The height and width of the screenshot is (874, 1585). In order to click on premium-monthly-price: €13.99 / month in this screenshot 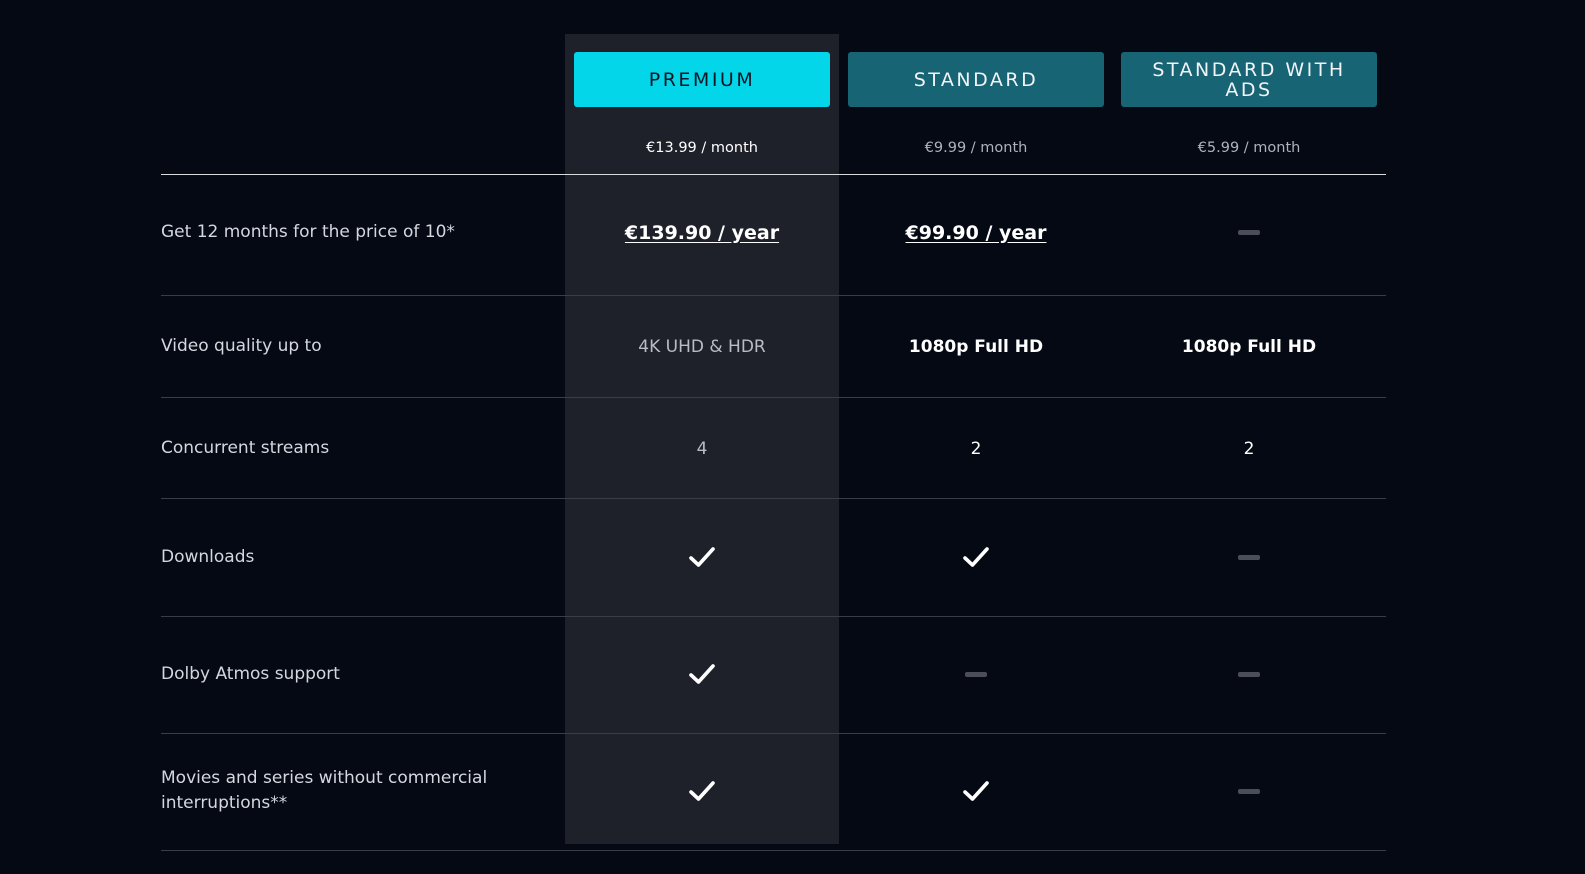, I will do `click(702, 148)`.